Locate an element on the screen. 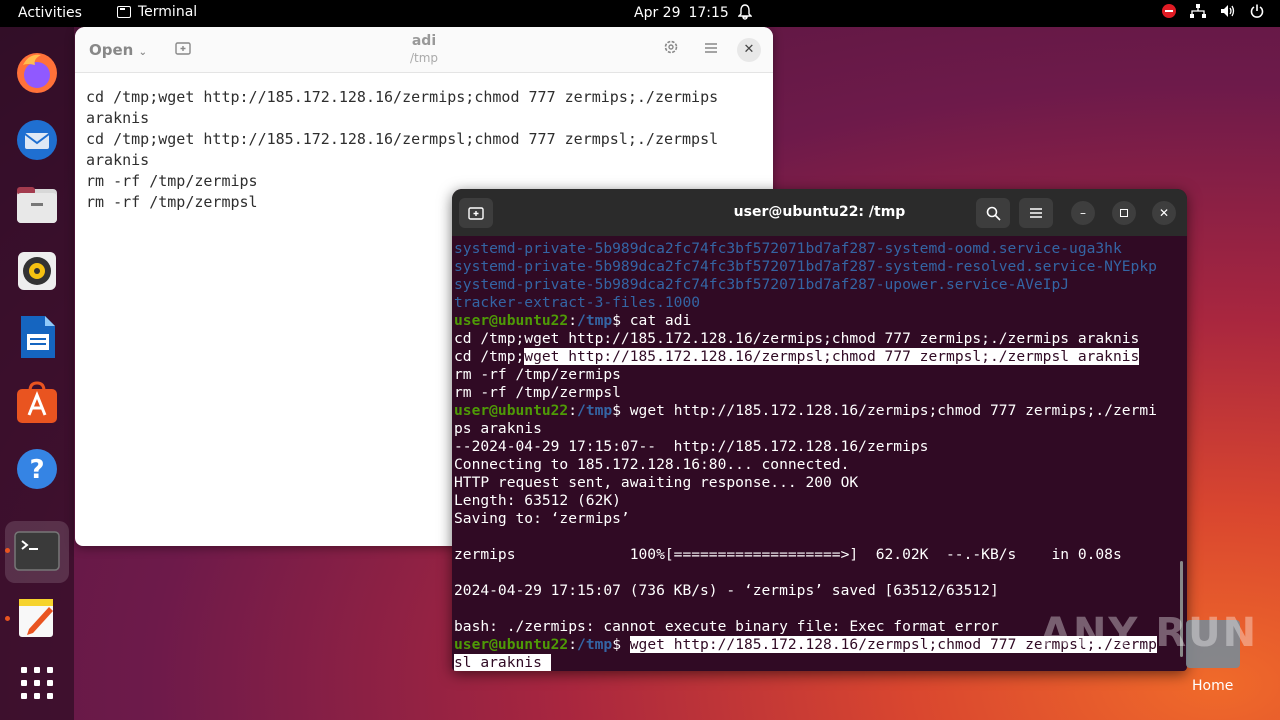 This screenshot has height=720, width=1280. search-icon is located at coordinates (993, 213).